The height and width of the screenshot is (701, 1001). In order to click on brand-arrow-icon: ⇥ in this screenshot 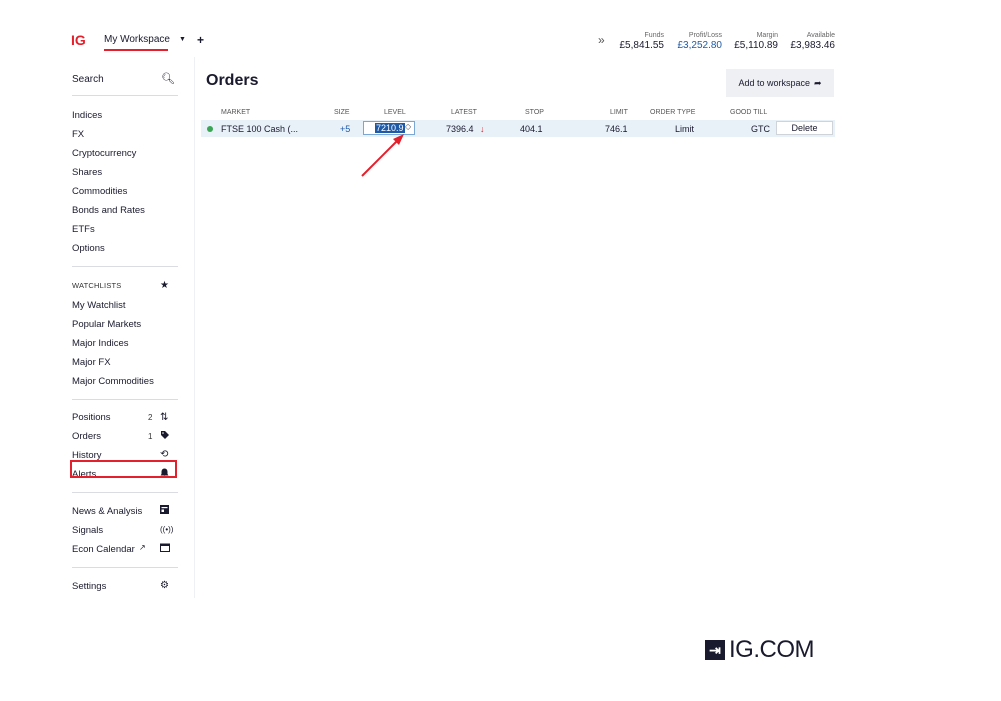, I will do `click(715, 650)`.